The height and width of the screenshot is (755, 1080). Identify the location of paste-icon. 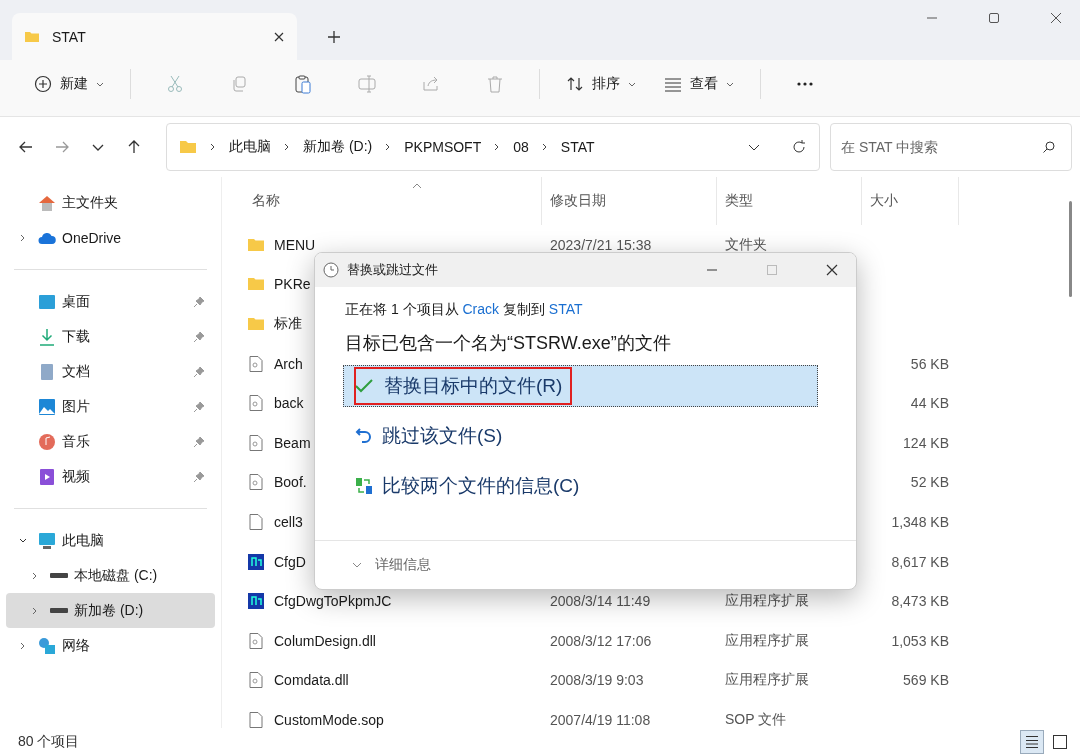
(303, 84).